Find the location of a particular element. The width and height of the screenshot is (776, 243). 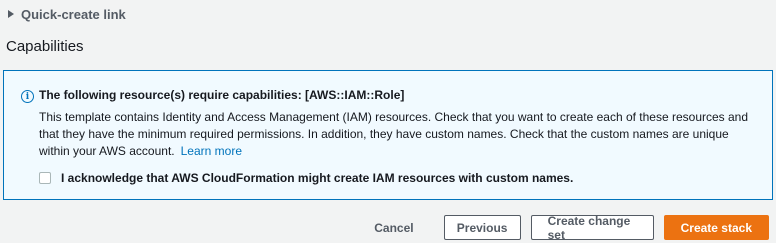

create-stack-button: Create stack is located at coordinates (716, 227).